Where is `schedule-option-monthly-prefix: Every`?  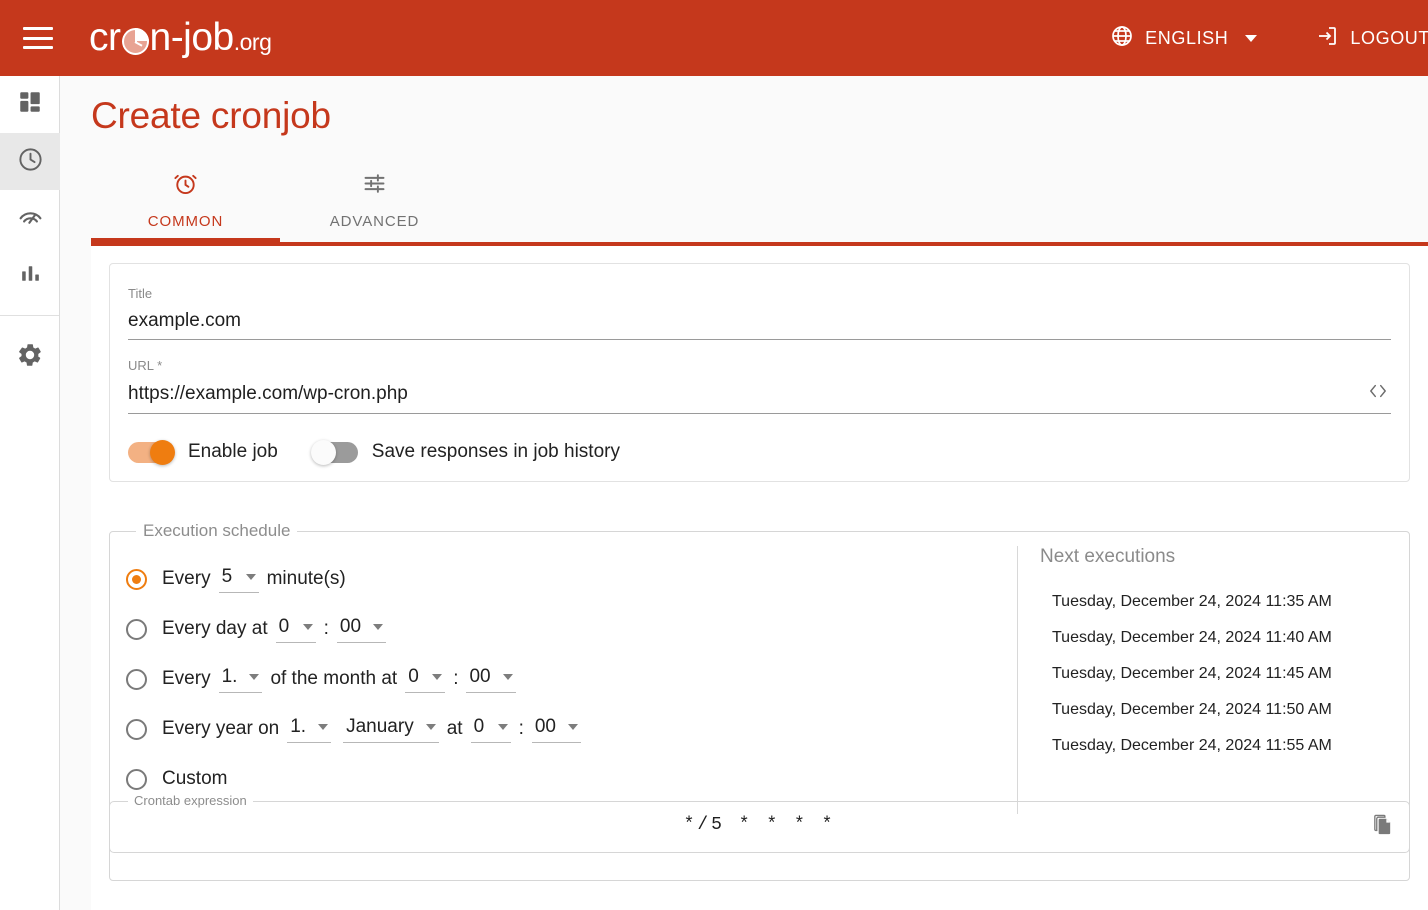 schedule-option-monthly-prefix: Every is located at coordinates (186, 678).